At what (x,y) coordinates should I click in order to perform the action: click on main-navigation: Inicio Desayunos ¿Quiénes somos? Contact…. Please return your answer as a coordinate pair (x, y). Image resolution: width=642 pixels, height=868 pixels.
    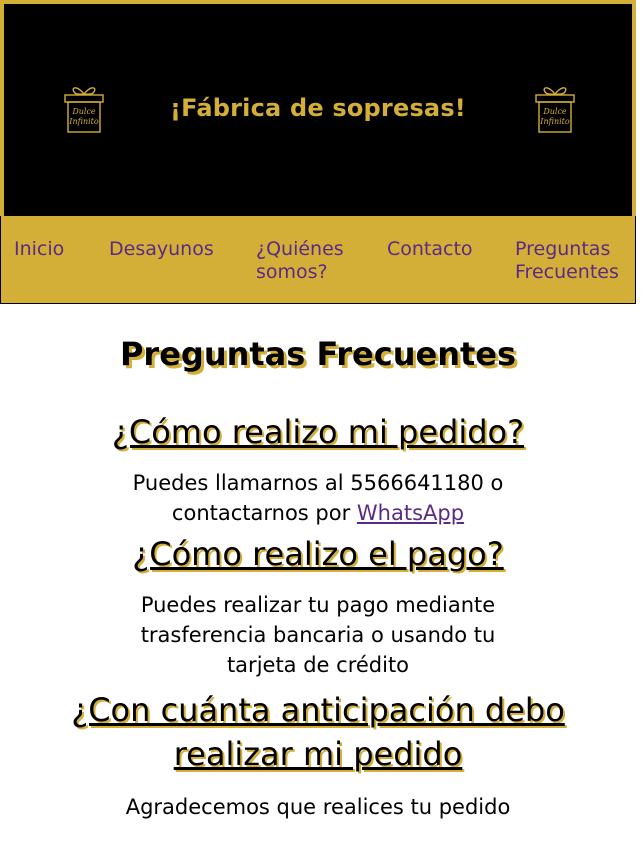
    Looking at the image, I should click on (318, 260).